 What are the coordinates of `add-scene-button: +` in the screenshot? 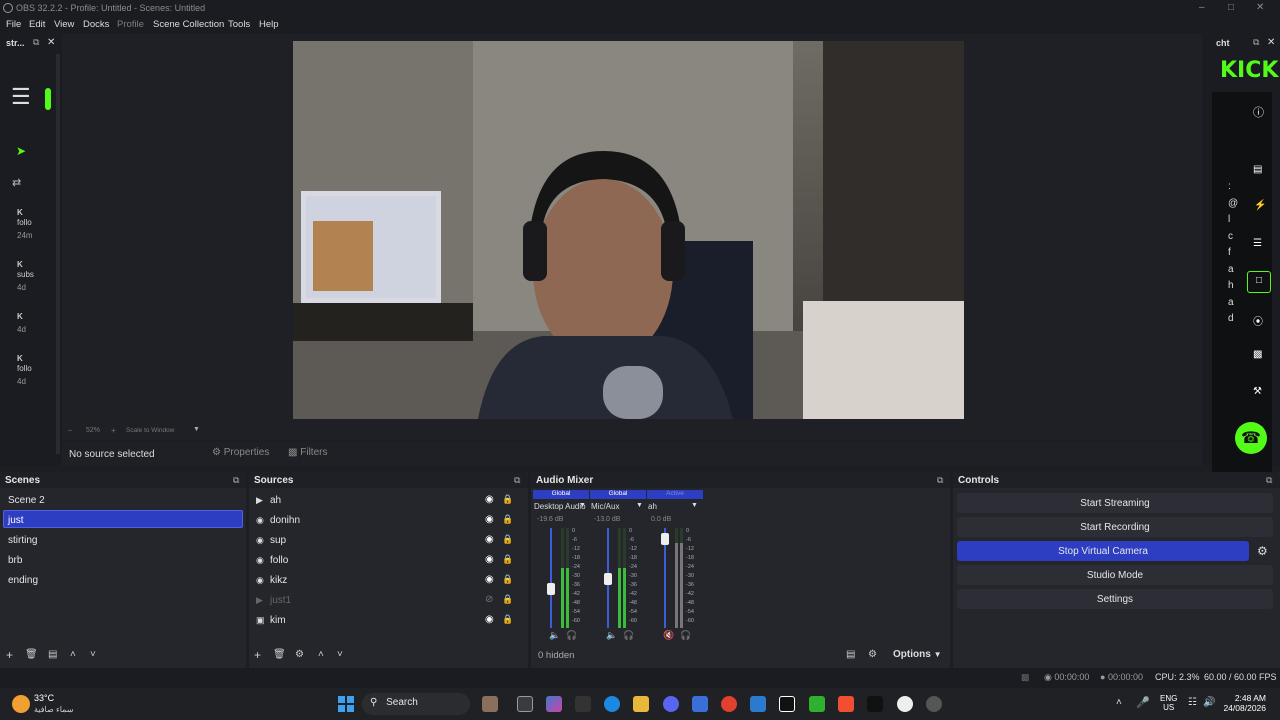 It's located at (9, 655).